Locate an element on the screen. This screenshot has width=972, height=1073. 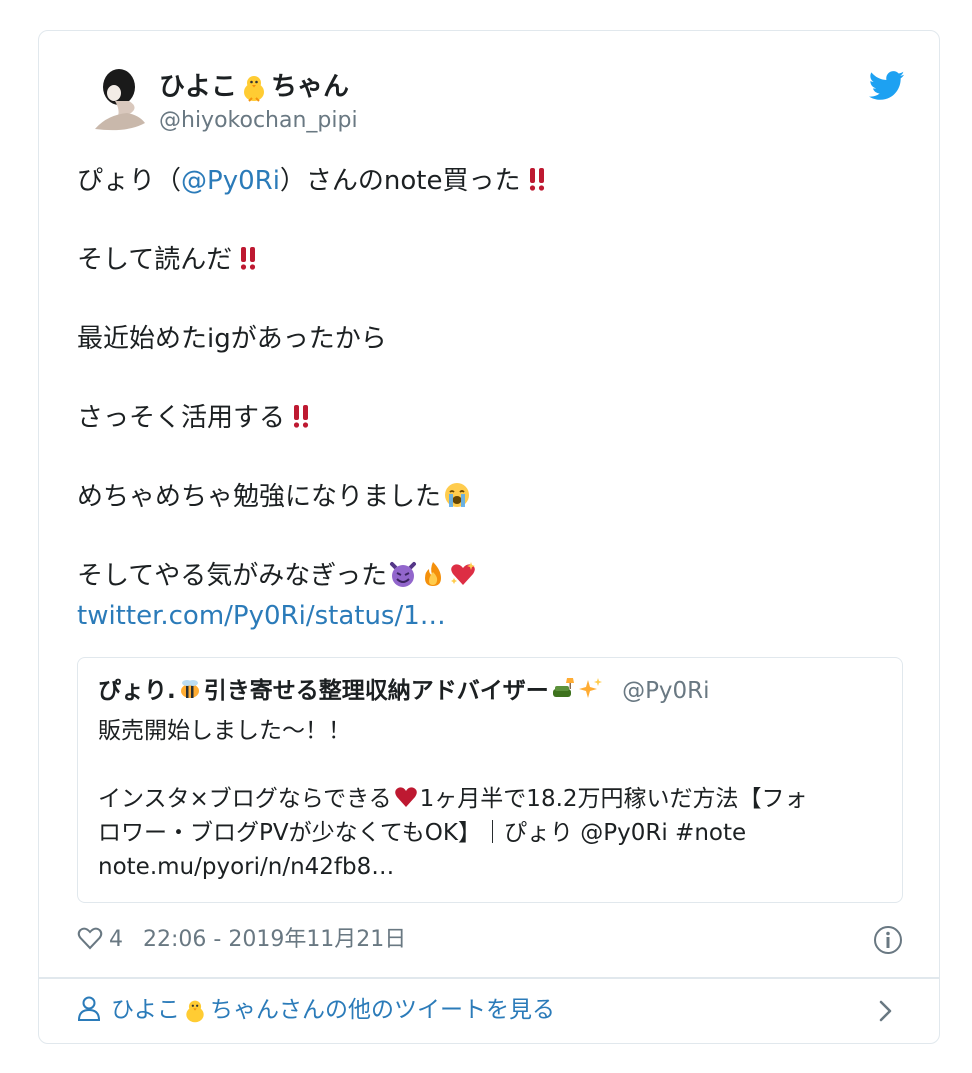
text-segment: インスタ×ブログならできる is located at coordinates (245, 799).